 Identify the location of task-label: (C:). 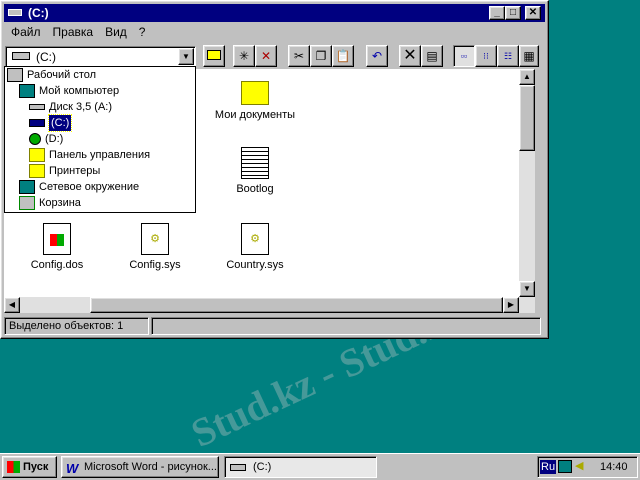
(262, 467).